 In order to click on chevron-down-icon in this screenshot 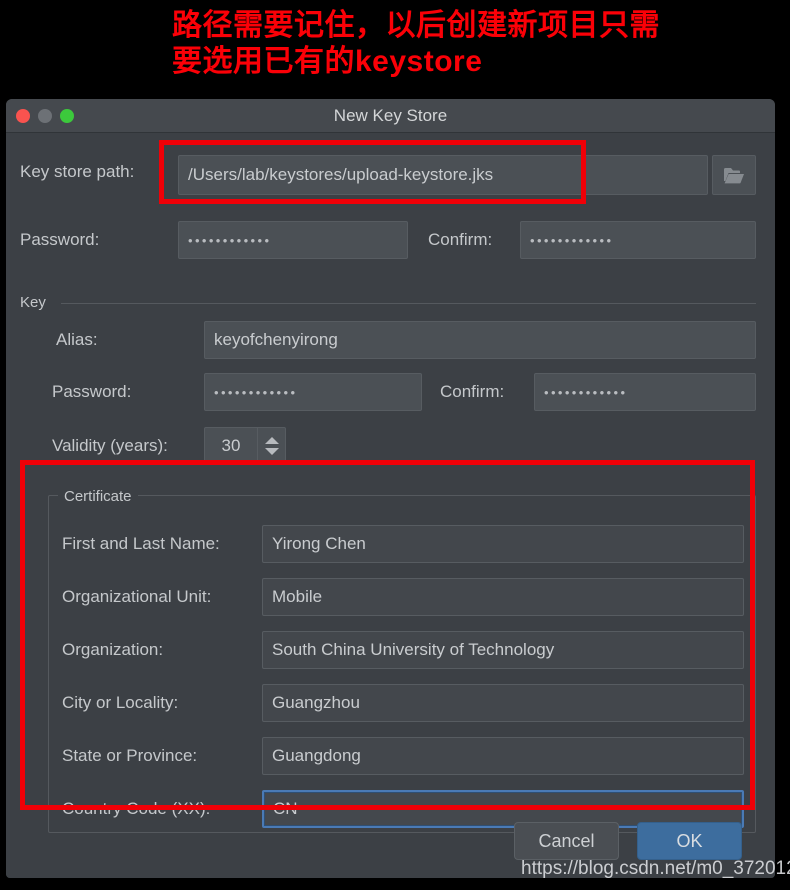, I will do `click(271, 451)`.